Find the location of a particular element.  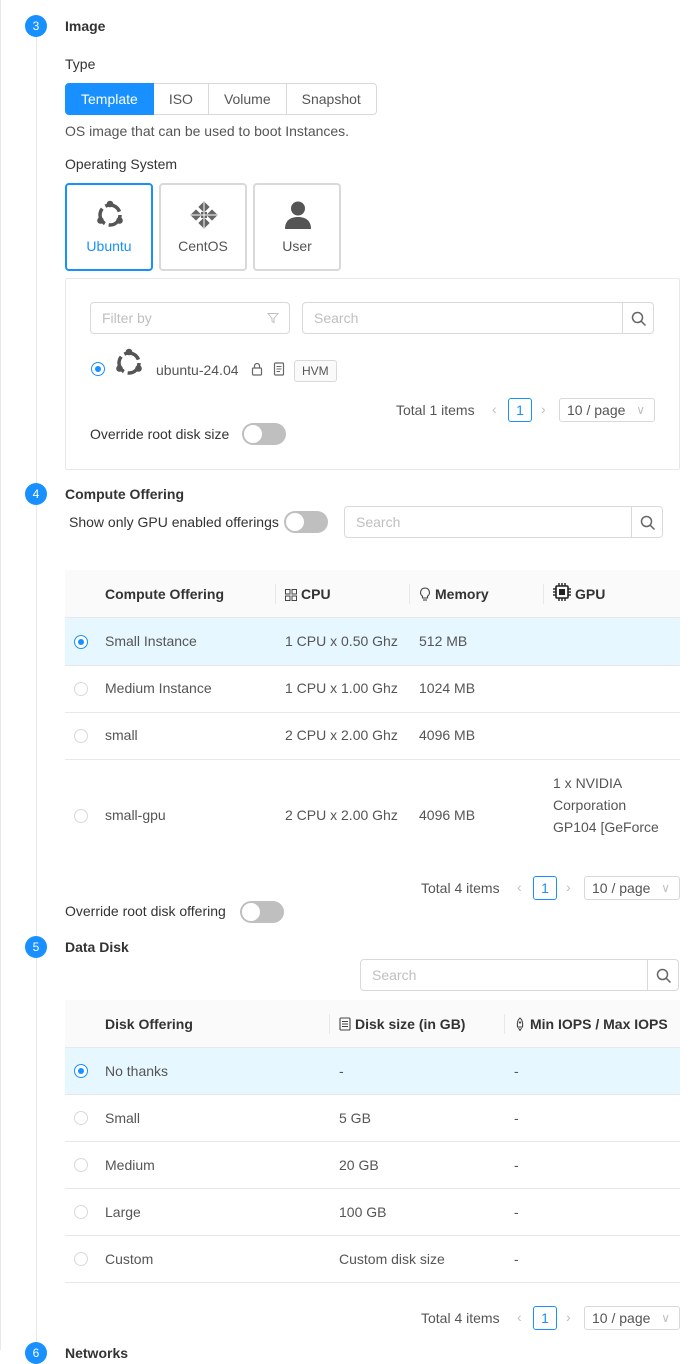

template-search-button is located at coordinates (638, 318).